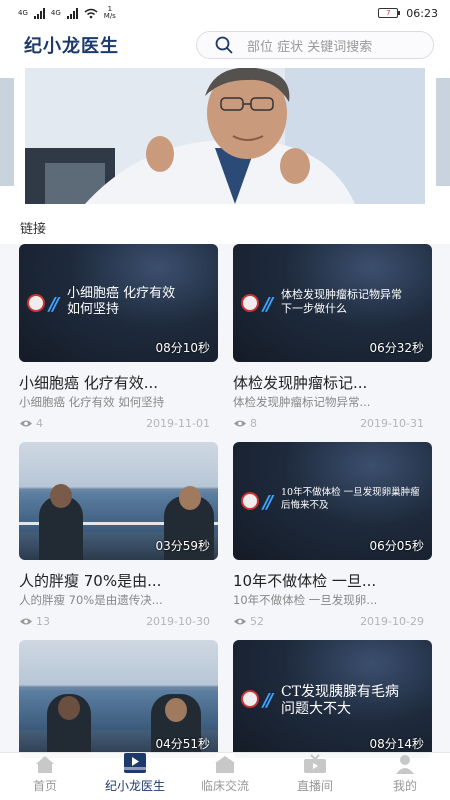  I want to click on video-thumbnail: // 小细胞癌 化疗有效 如何坚持 08分10秒, so click(118, 303).